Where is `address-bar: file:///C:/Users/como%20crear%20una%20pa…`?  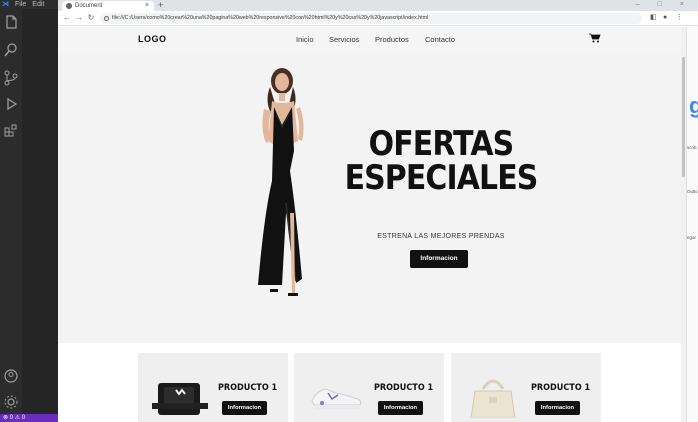
address-bar: file:///C:/Users/como%20crear%20una%20pa… is located at coordinates (371, 18).